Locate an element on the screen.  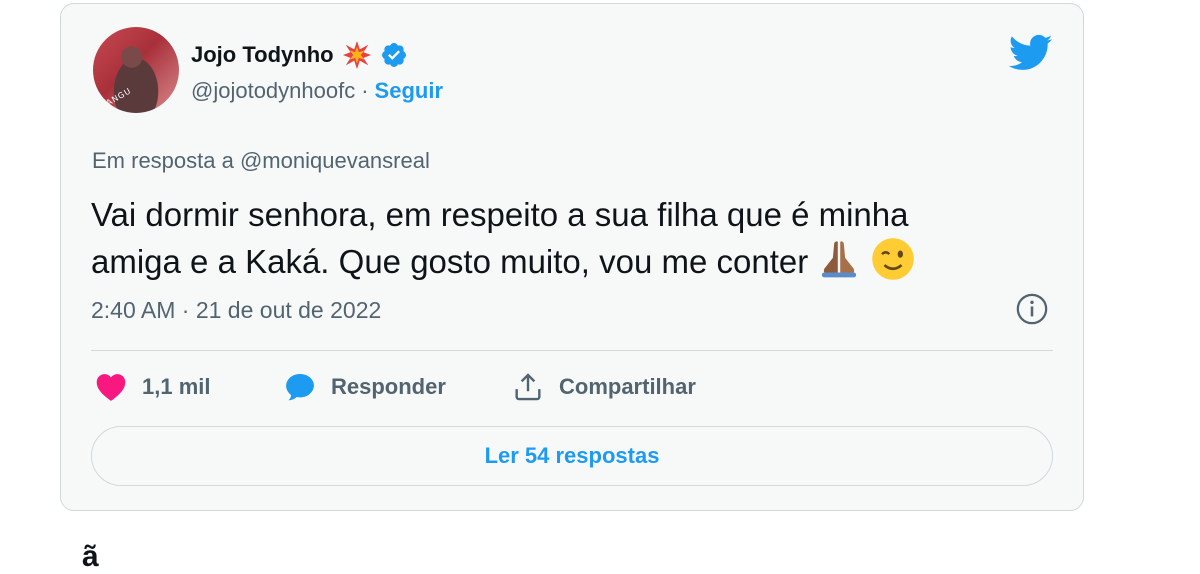
reply-label: Responder is located at coordinates (388, 386).